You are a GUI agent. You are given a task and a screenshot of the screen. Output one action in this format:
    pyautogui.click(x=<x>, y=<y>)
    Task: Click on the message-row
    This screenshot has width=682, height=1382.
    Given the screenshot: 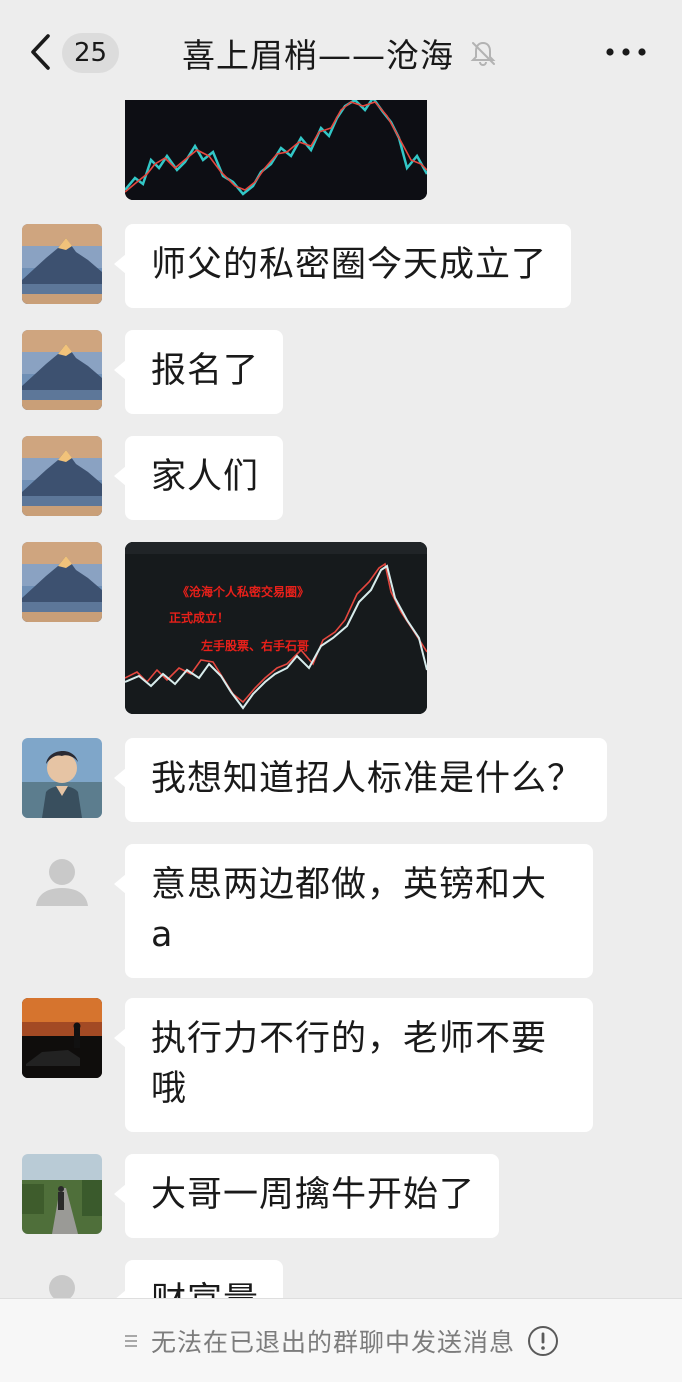 What is the action you would take?
    pyautogui.click(x=341, y=150)
    